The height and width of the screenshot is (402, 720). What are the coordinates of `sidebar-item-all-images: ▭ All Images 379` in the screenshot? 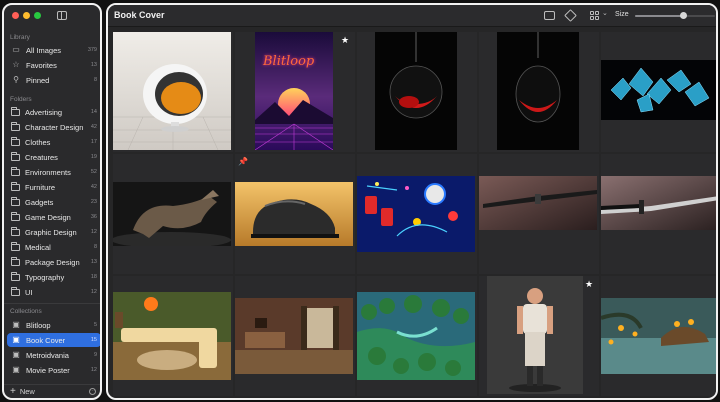 It's located at (53, 50).